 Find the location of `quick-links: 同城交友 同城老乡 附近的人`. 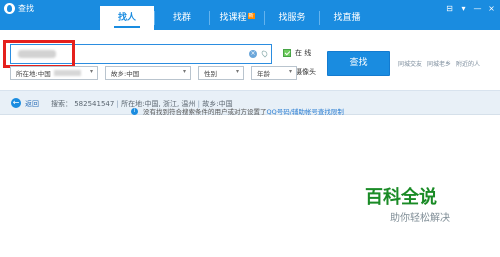

quick-links: 同城交友 同城老乡 附近的人 is located at coordinates (439, 63).